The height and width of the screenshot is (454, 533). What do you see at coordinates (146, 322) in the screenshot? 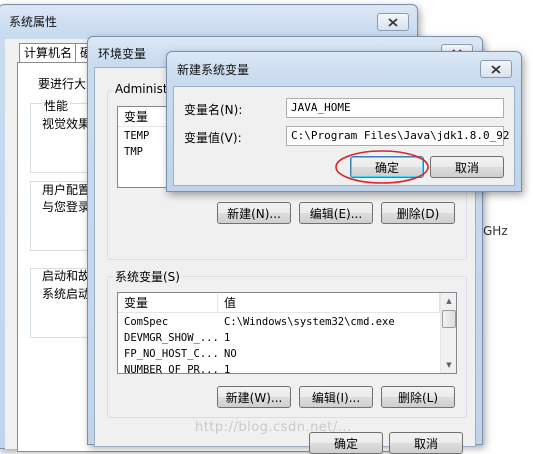
I see `variable-name: ComSpec` at bounding box center [146, 322].